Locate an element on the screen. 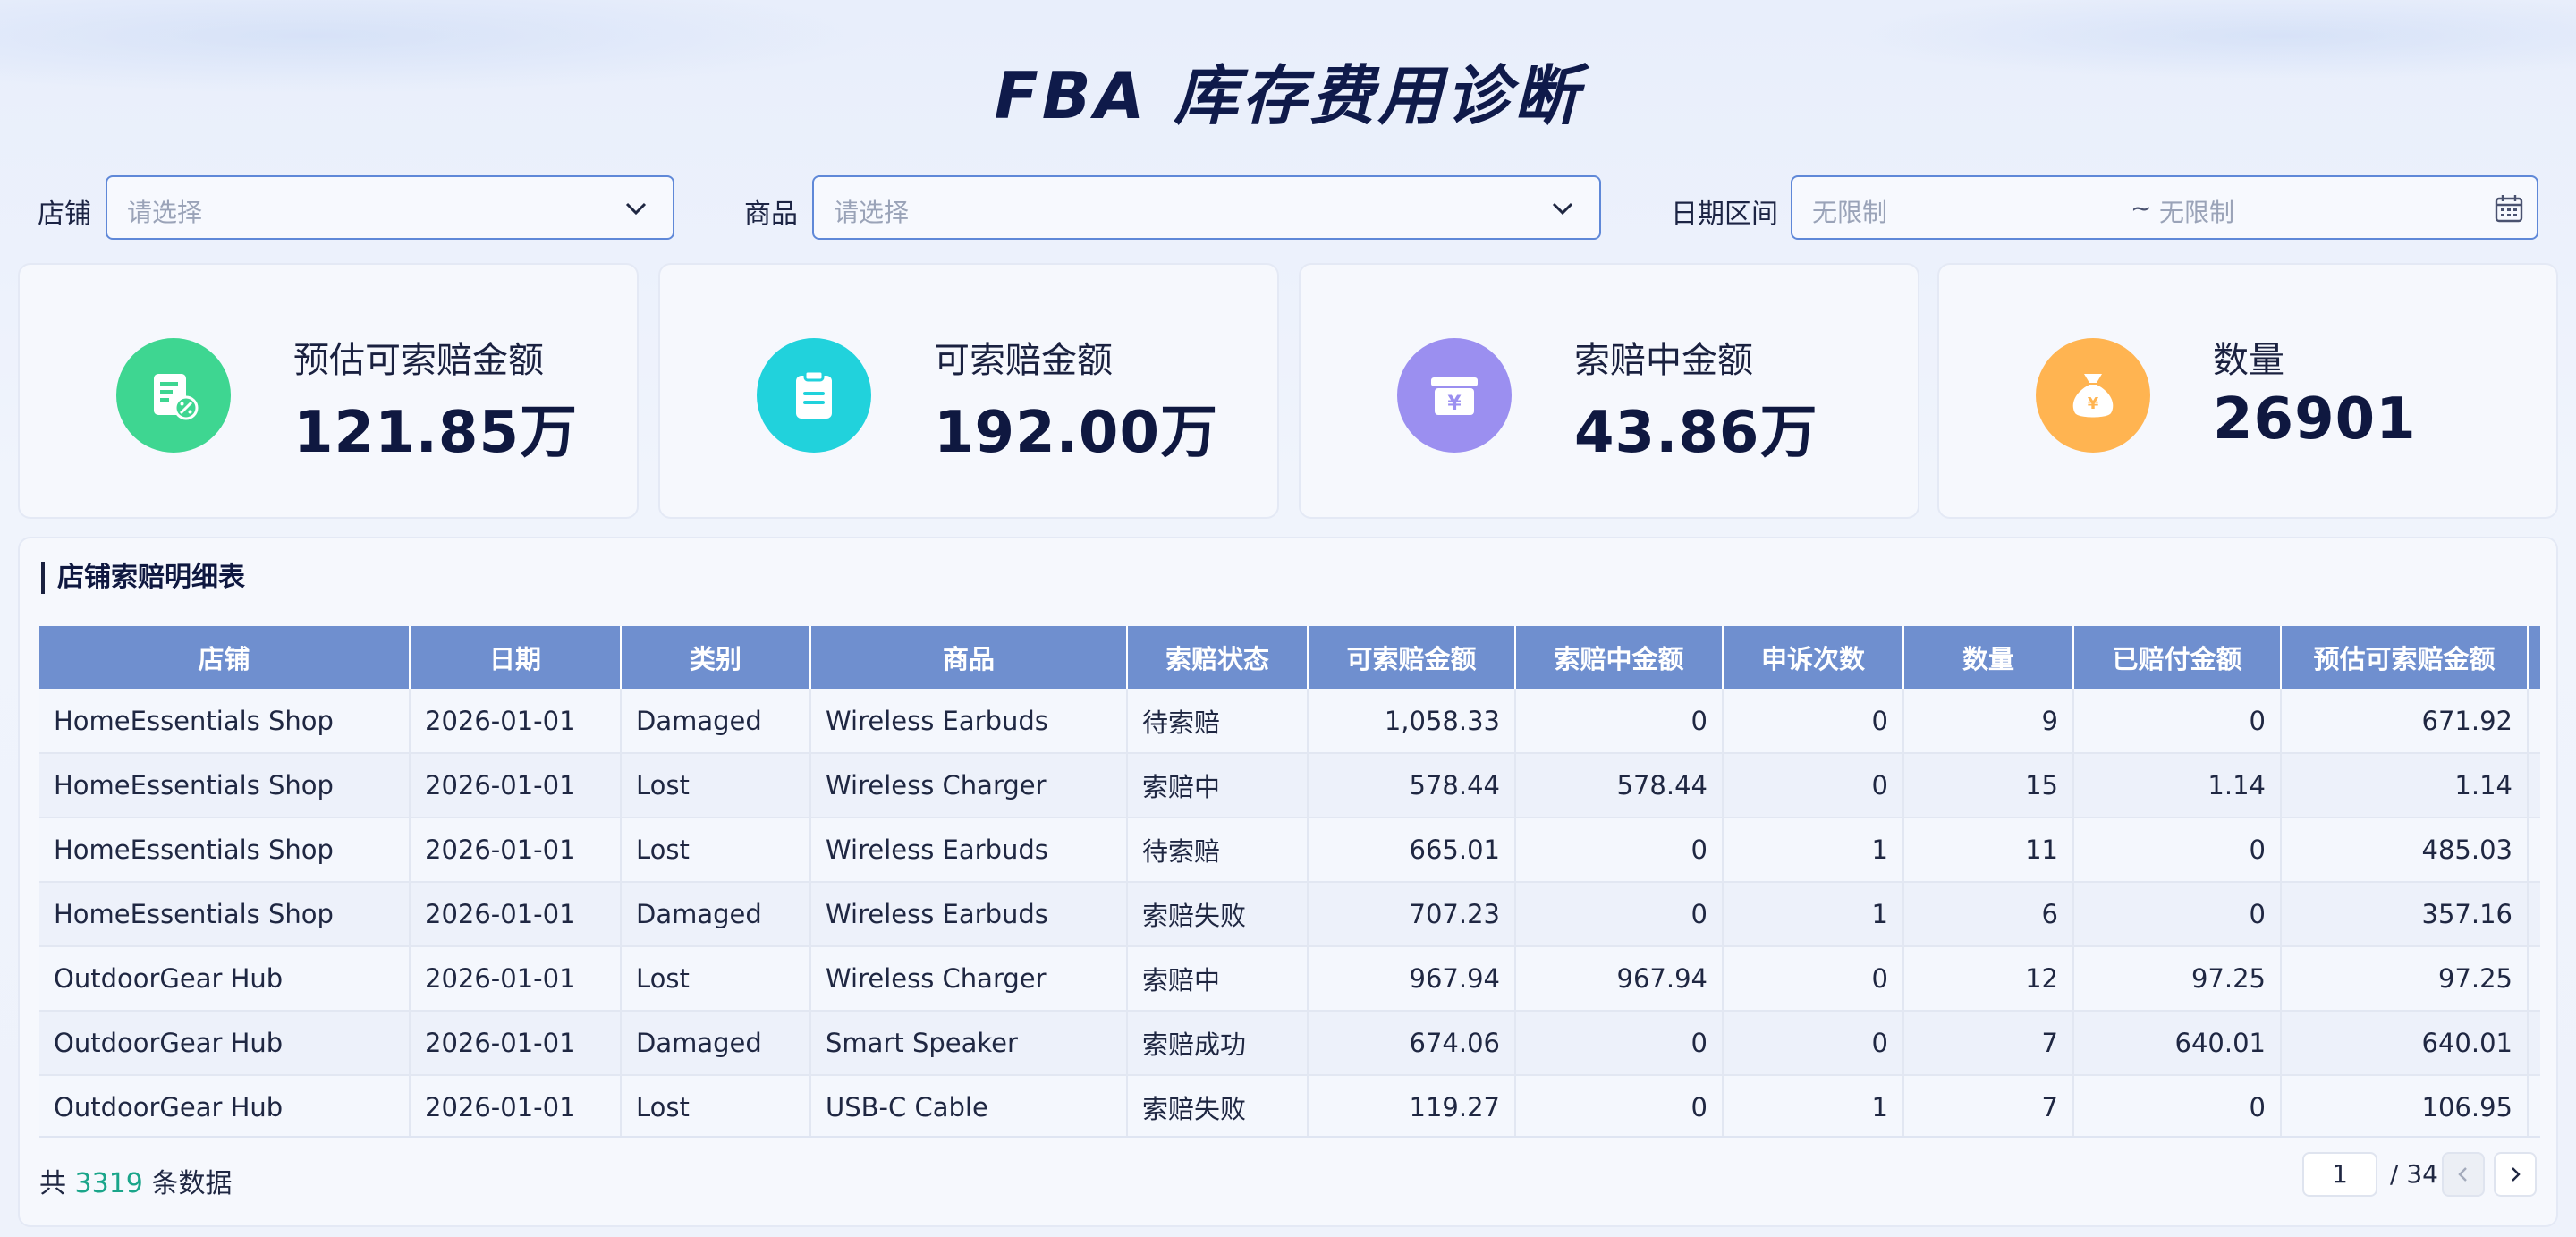 Image resolution: width=2576 pixels, height=1237 pixels. prev-page-button is located at coordinates (2463, 1174).